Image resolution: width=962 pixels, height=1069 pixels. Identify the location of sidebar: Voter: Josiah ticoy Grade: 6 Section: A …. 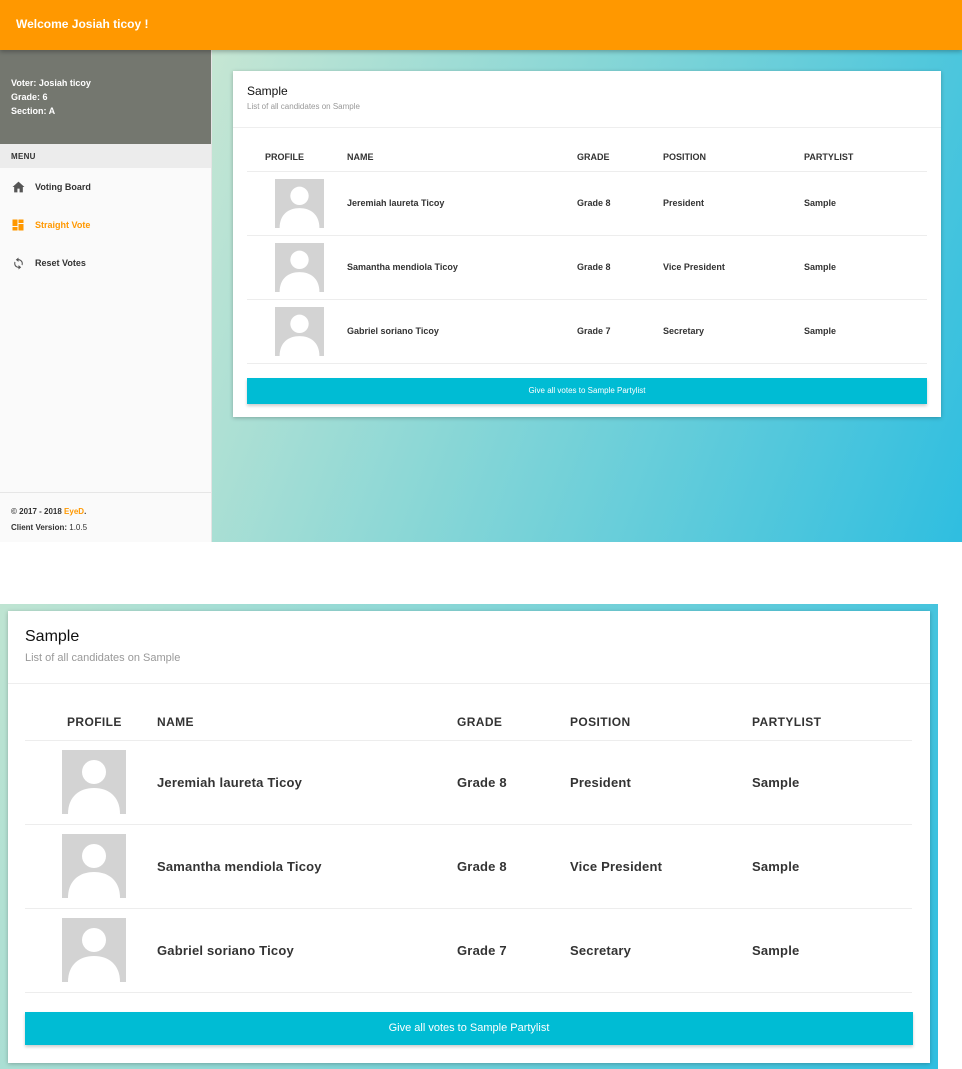
(106, 296).